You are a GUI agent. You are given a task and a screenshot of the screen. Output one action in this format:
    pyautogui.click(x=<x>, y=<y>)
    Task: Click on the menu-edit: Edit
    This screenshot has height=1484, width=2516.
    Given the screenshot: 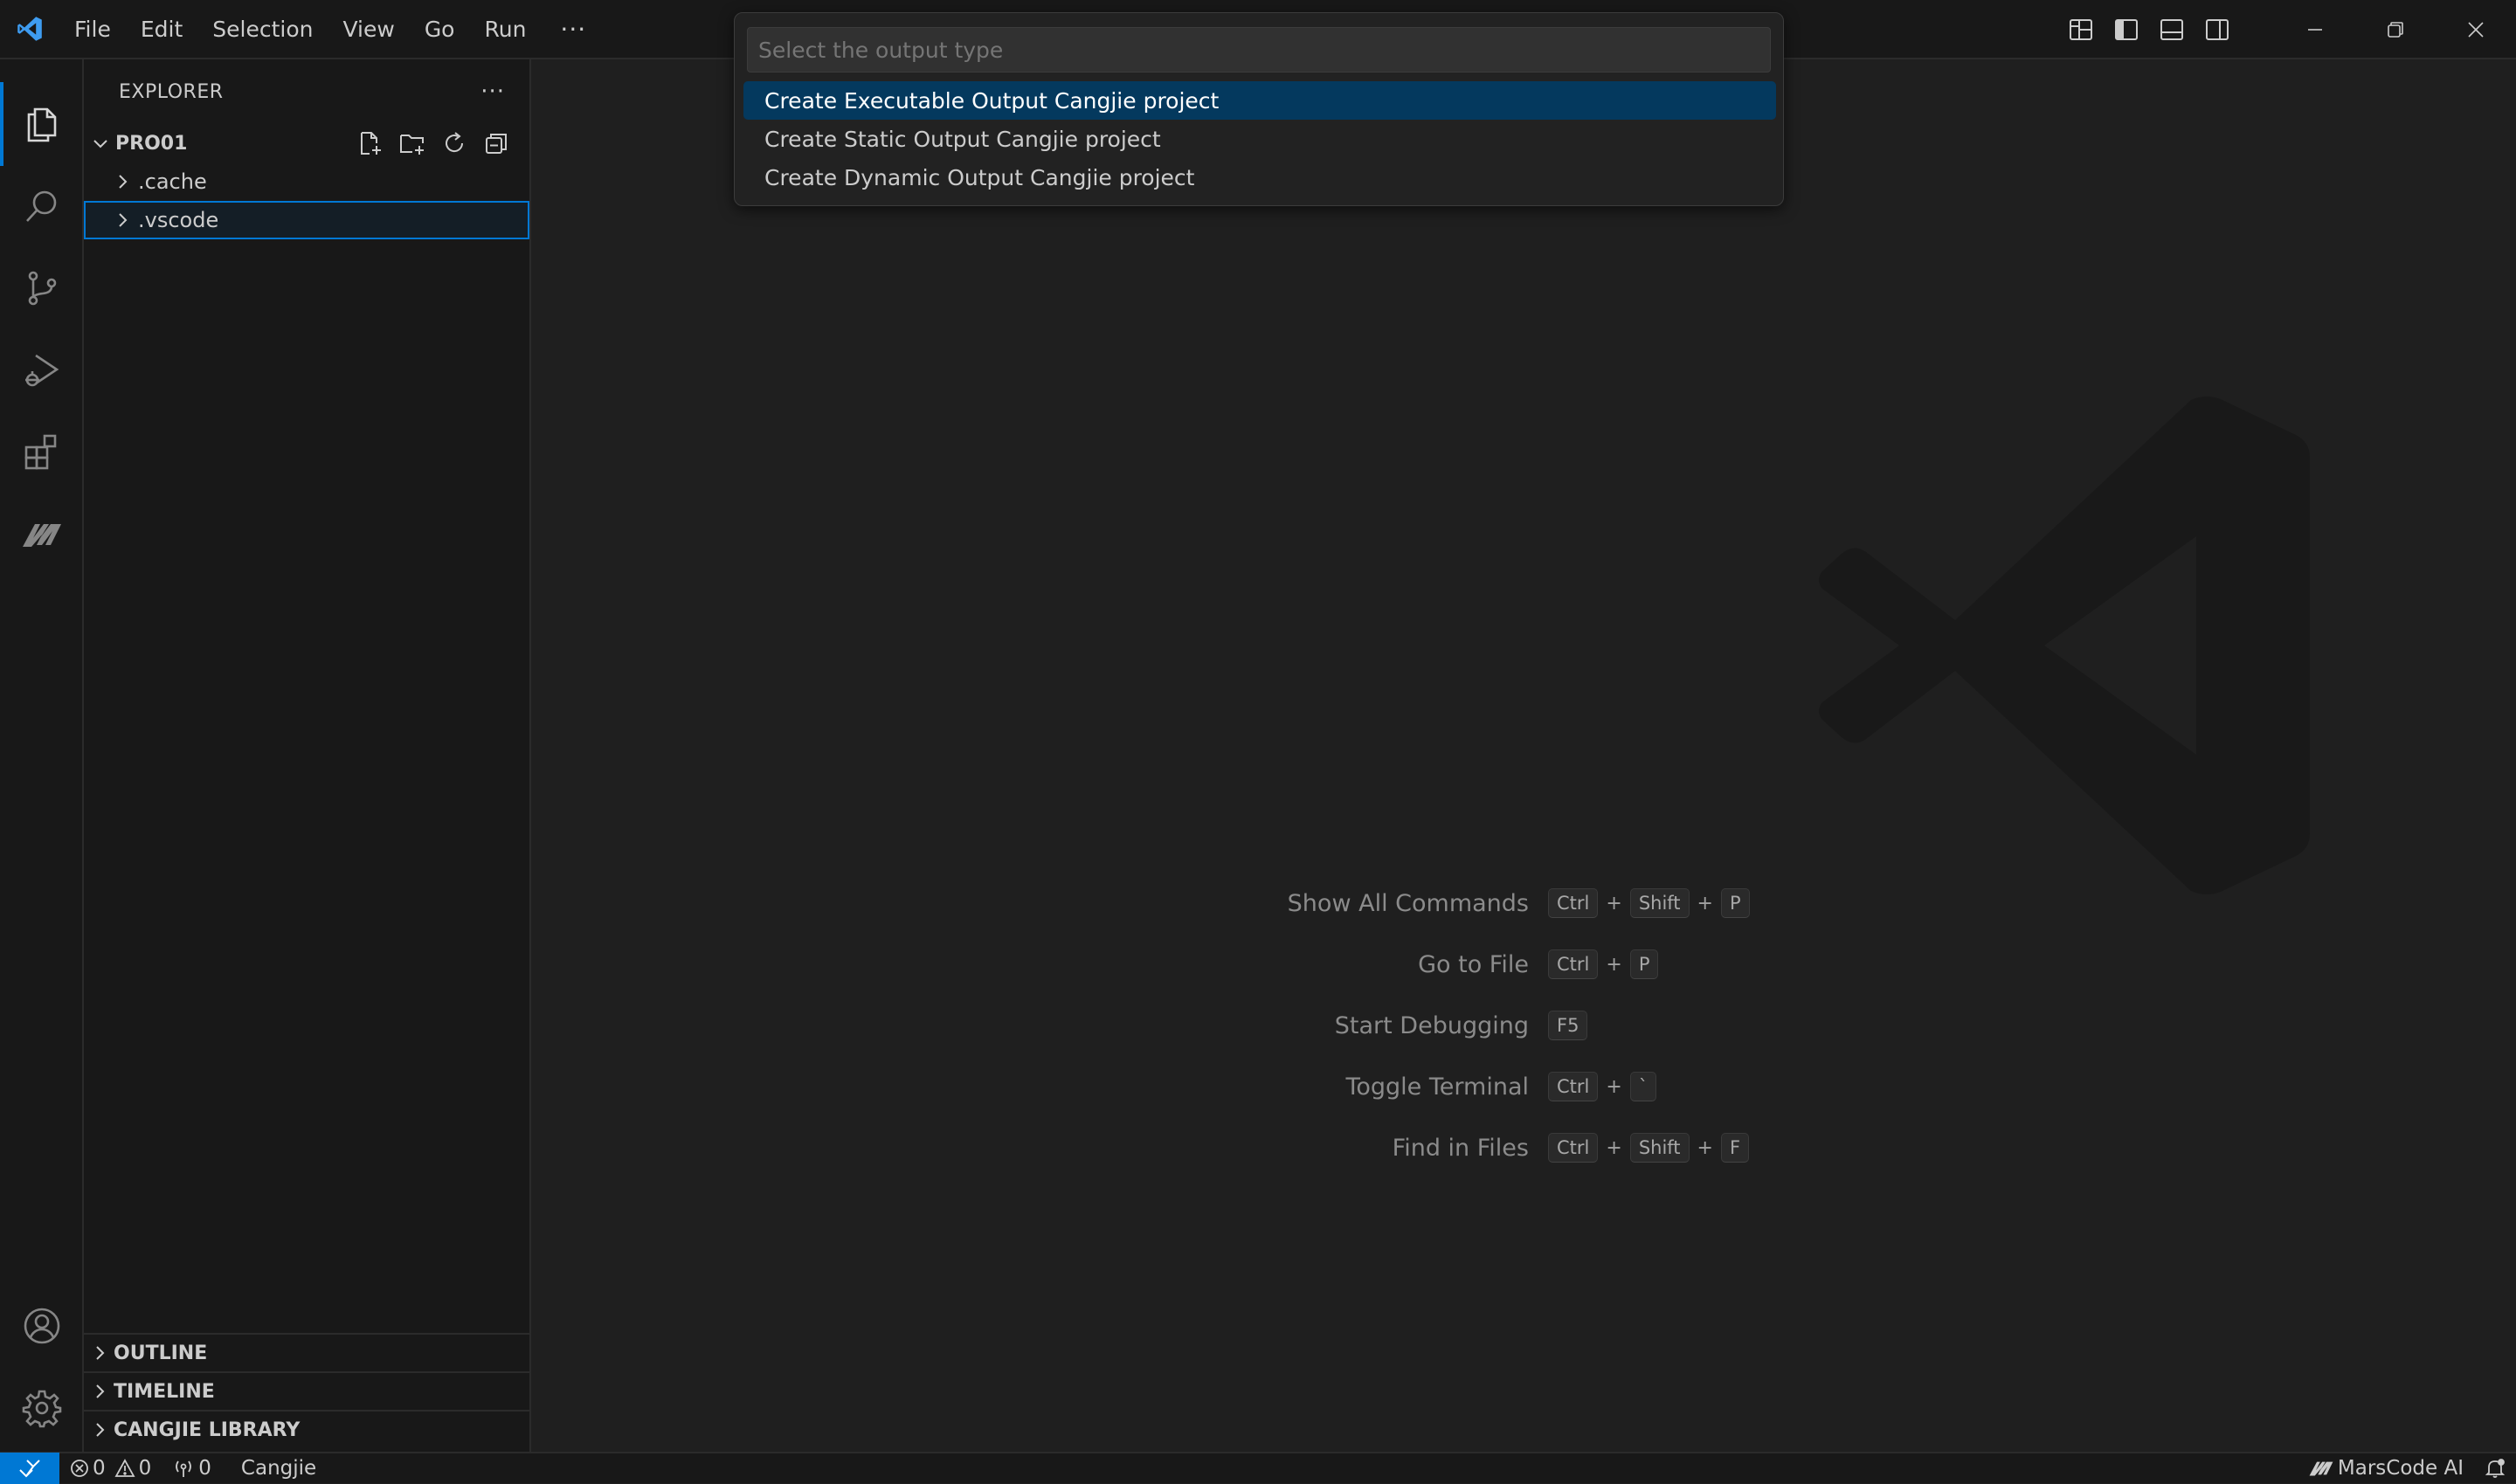 What is the action you would take?
    pyautogui.click(x=161, y=29)
    